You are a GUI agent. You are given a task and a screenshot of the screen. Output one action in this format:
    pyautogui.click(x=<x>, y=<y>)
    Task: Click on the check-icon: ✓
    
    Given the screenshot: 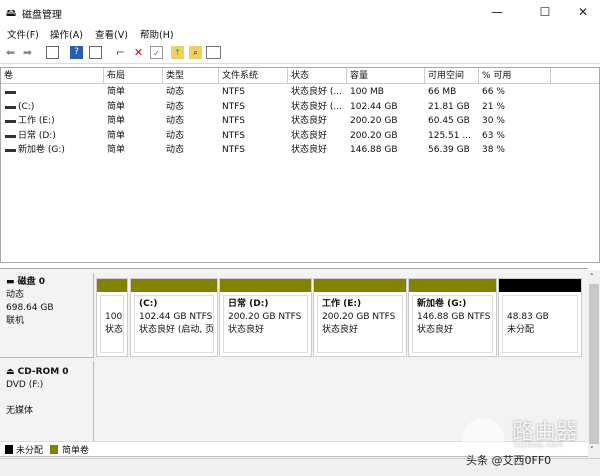 What is the action you would take?
    pyautogui.click(x=156, y=52)
    